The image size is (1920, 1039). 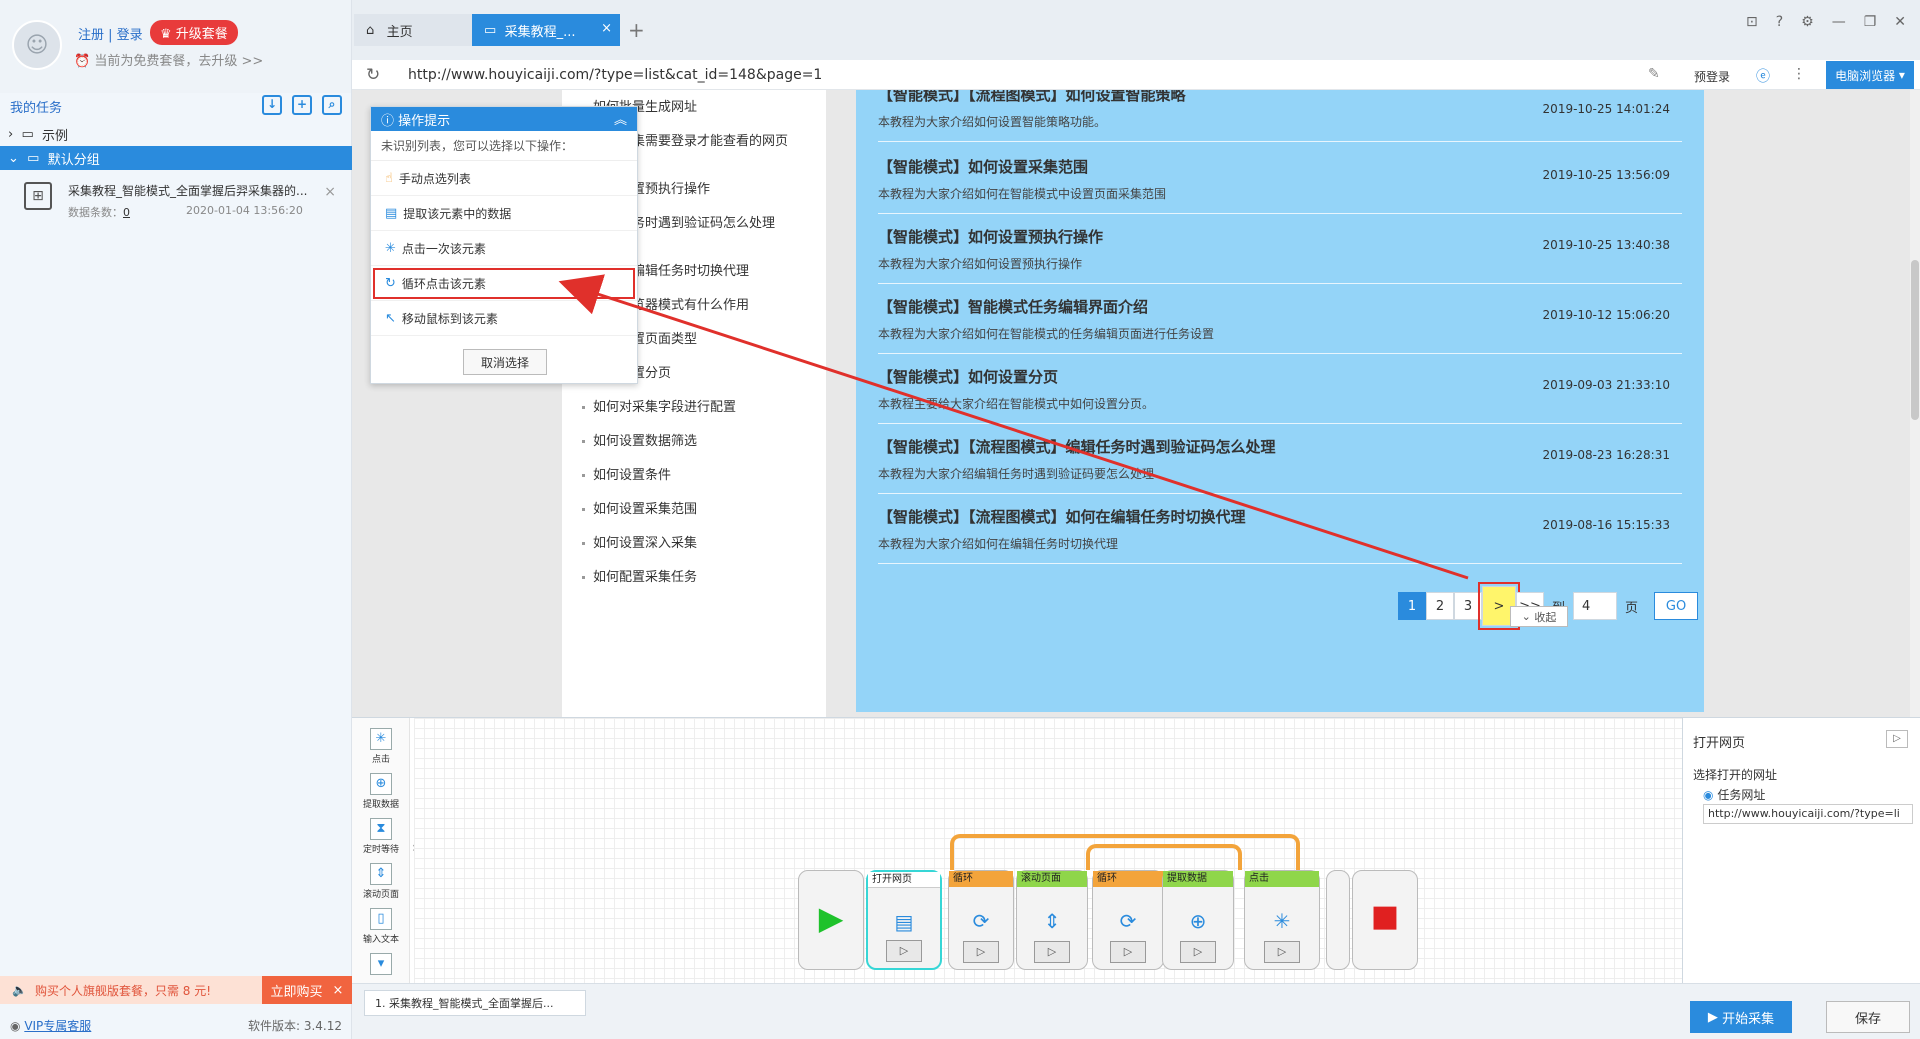 I want to click on option-label: 点击一次该元素, so click(x=443, y=248).